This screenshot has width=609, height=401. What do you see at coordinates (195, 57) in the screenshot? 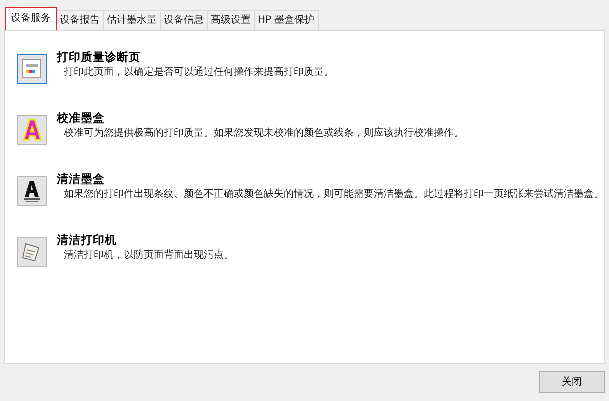
I see `service-title: 打印质量诊断页` at bounding box center [195, 57].